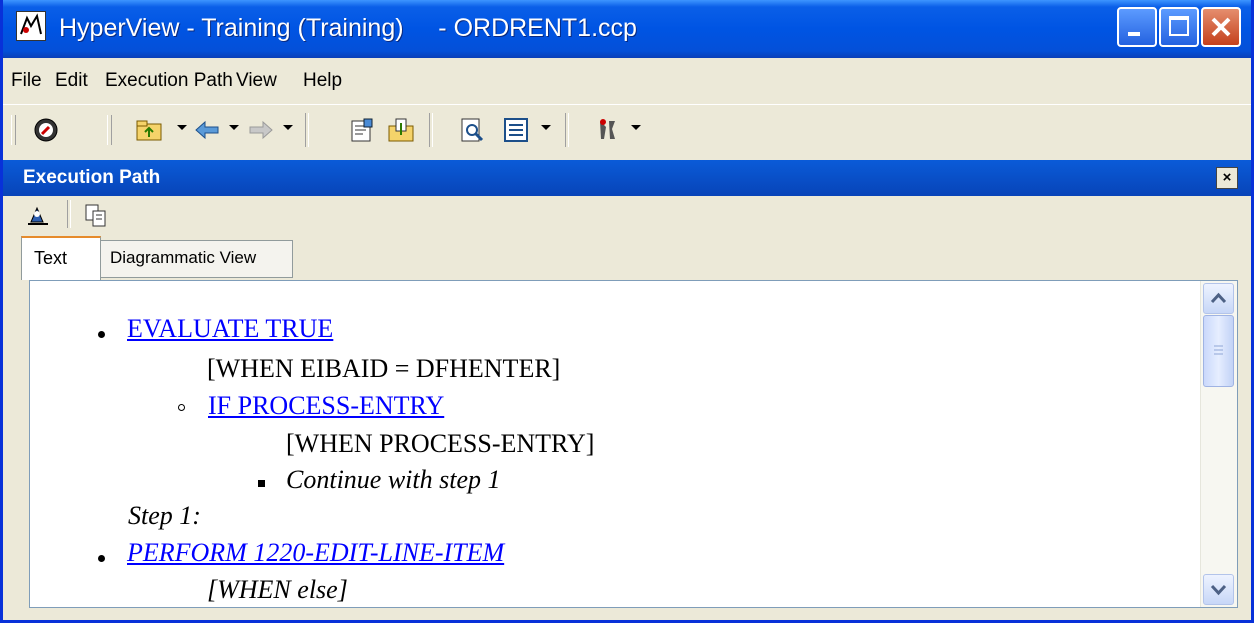  I want to click on tools-icon, so click(608, 130).